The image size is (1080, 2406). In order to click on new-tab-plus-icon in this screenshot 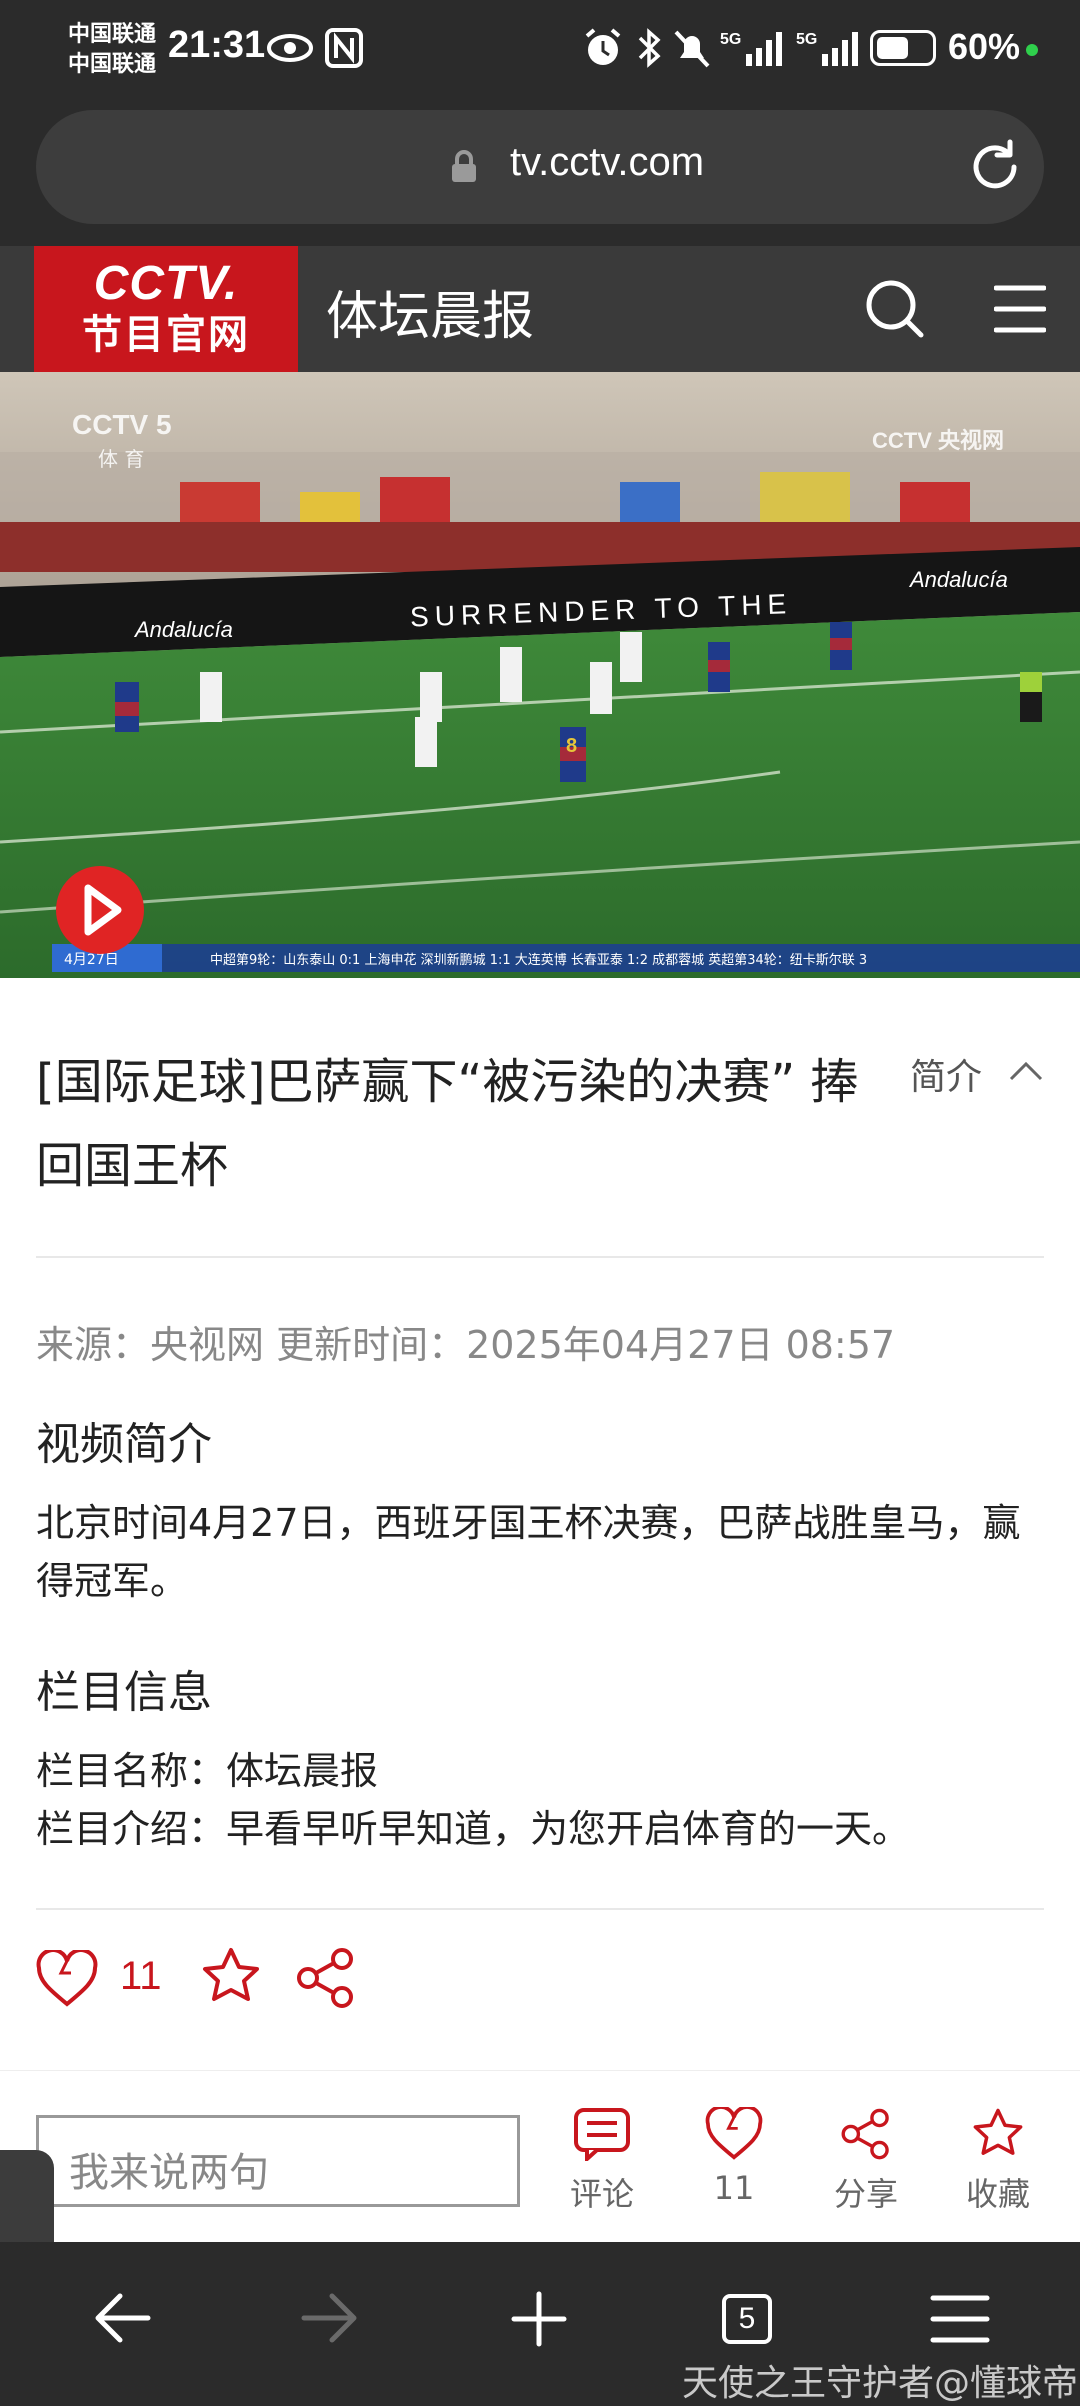, I will do `click(539, 2321)`.